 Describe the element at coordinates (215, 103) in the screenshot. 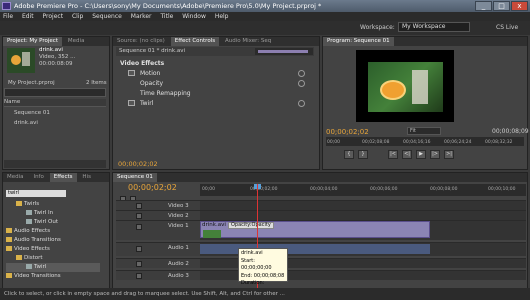

I see `effect-twirl: Twirl` at that location.